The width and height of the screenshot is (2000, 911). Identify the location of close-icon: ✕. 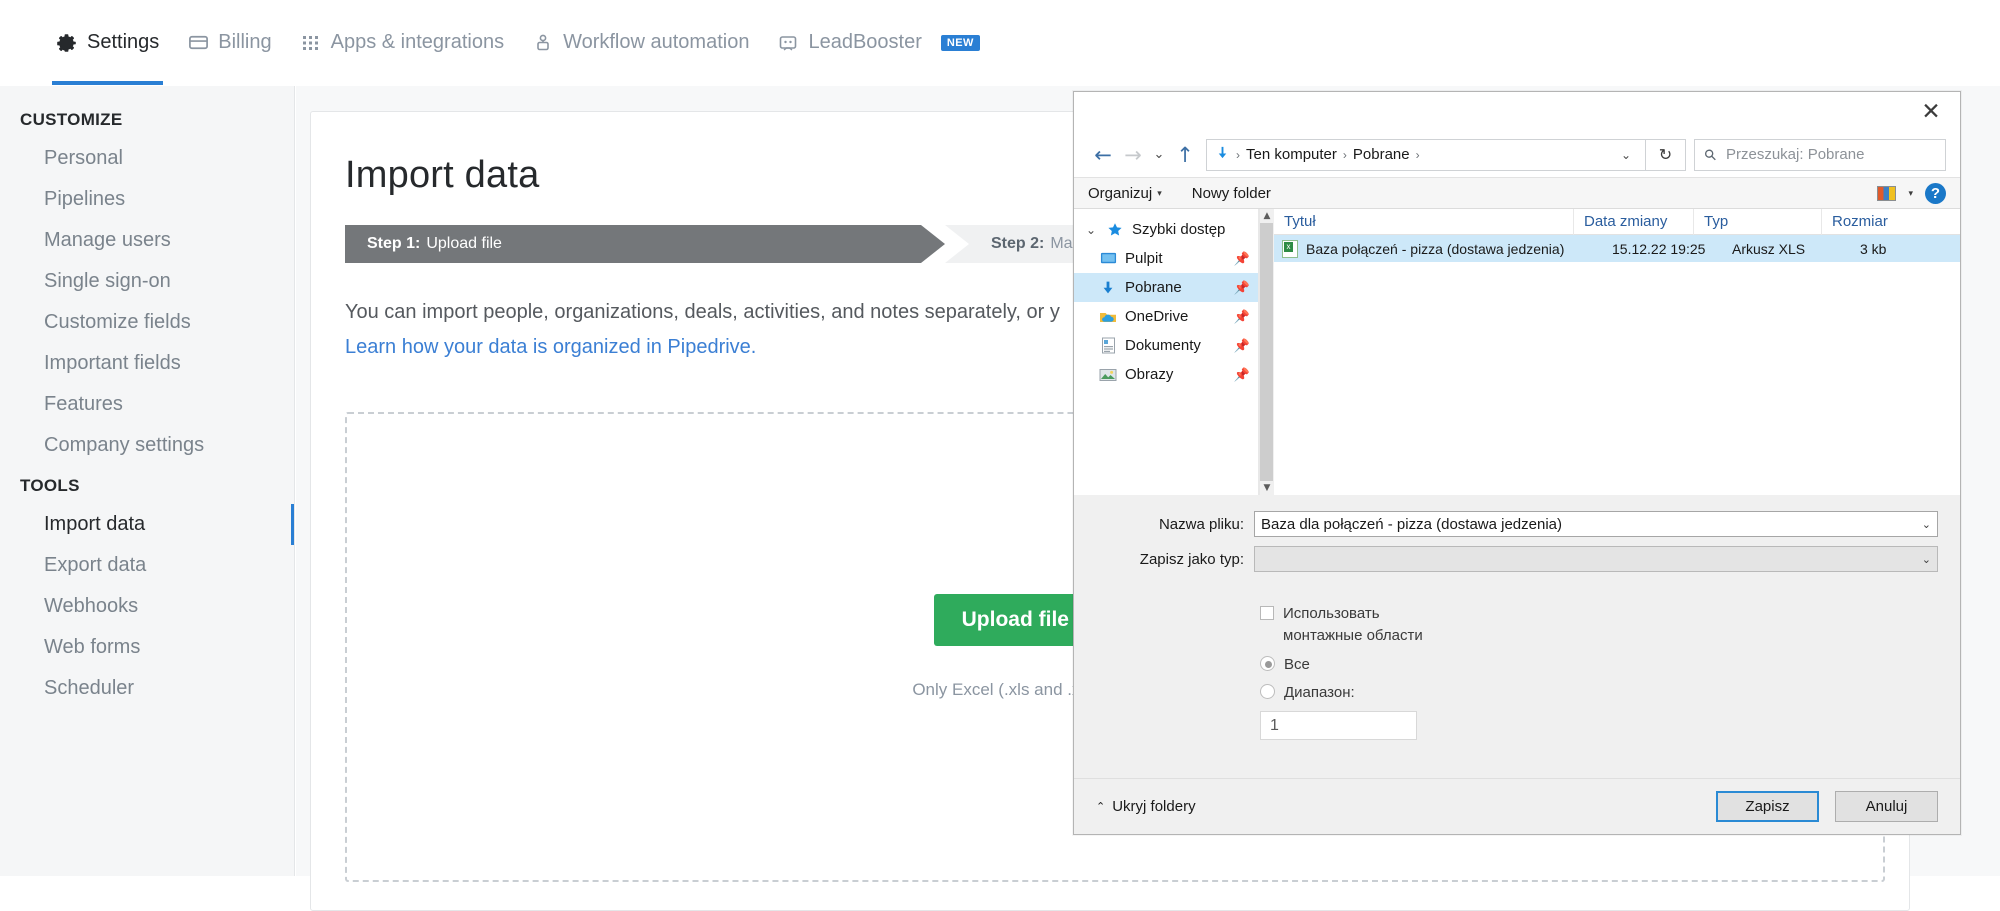
(1931, 112).